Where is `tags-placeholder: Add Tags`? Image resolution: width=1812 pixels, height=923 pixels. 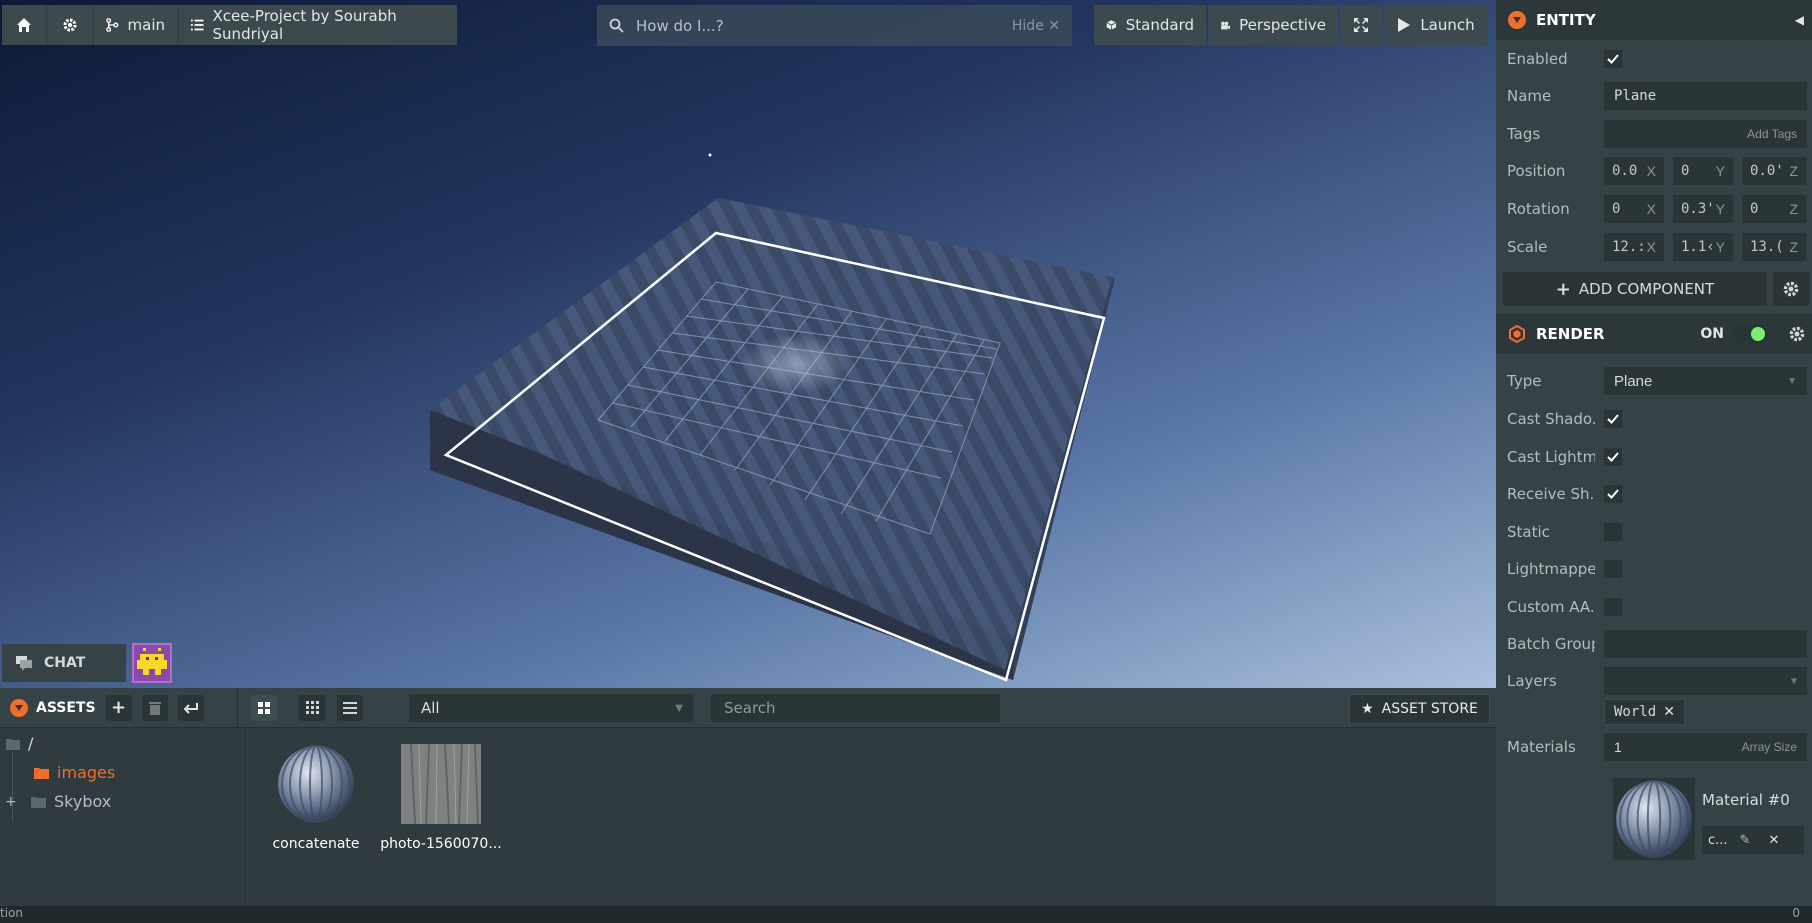 tags-placeholder: Add Tags is located at coordinates (1772, 134).